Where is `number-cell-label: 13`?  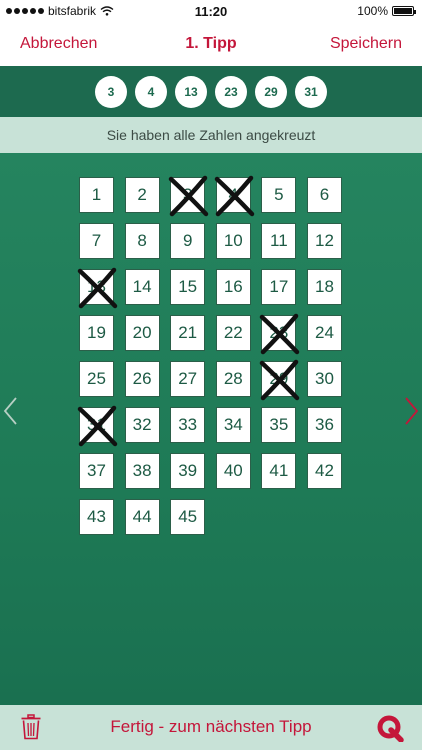
number-cell-label: 13 is located at coordinates (96, 286).